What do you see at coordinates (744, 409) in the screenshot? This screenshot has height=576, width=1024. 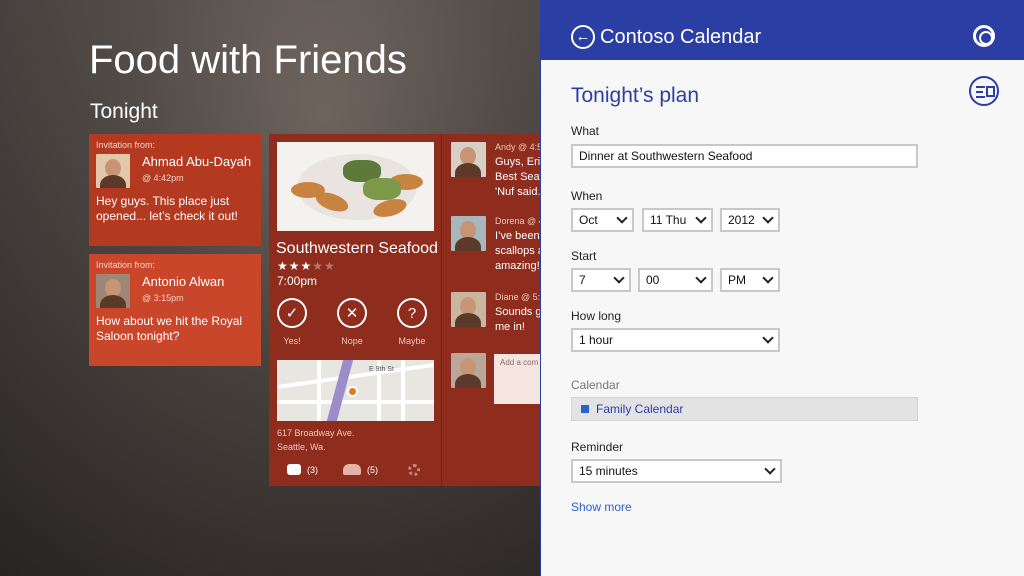 I see `calendar-select: Family Calendar` at bounding box center [744, 409].